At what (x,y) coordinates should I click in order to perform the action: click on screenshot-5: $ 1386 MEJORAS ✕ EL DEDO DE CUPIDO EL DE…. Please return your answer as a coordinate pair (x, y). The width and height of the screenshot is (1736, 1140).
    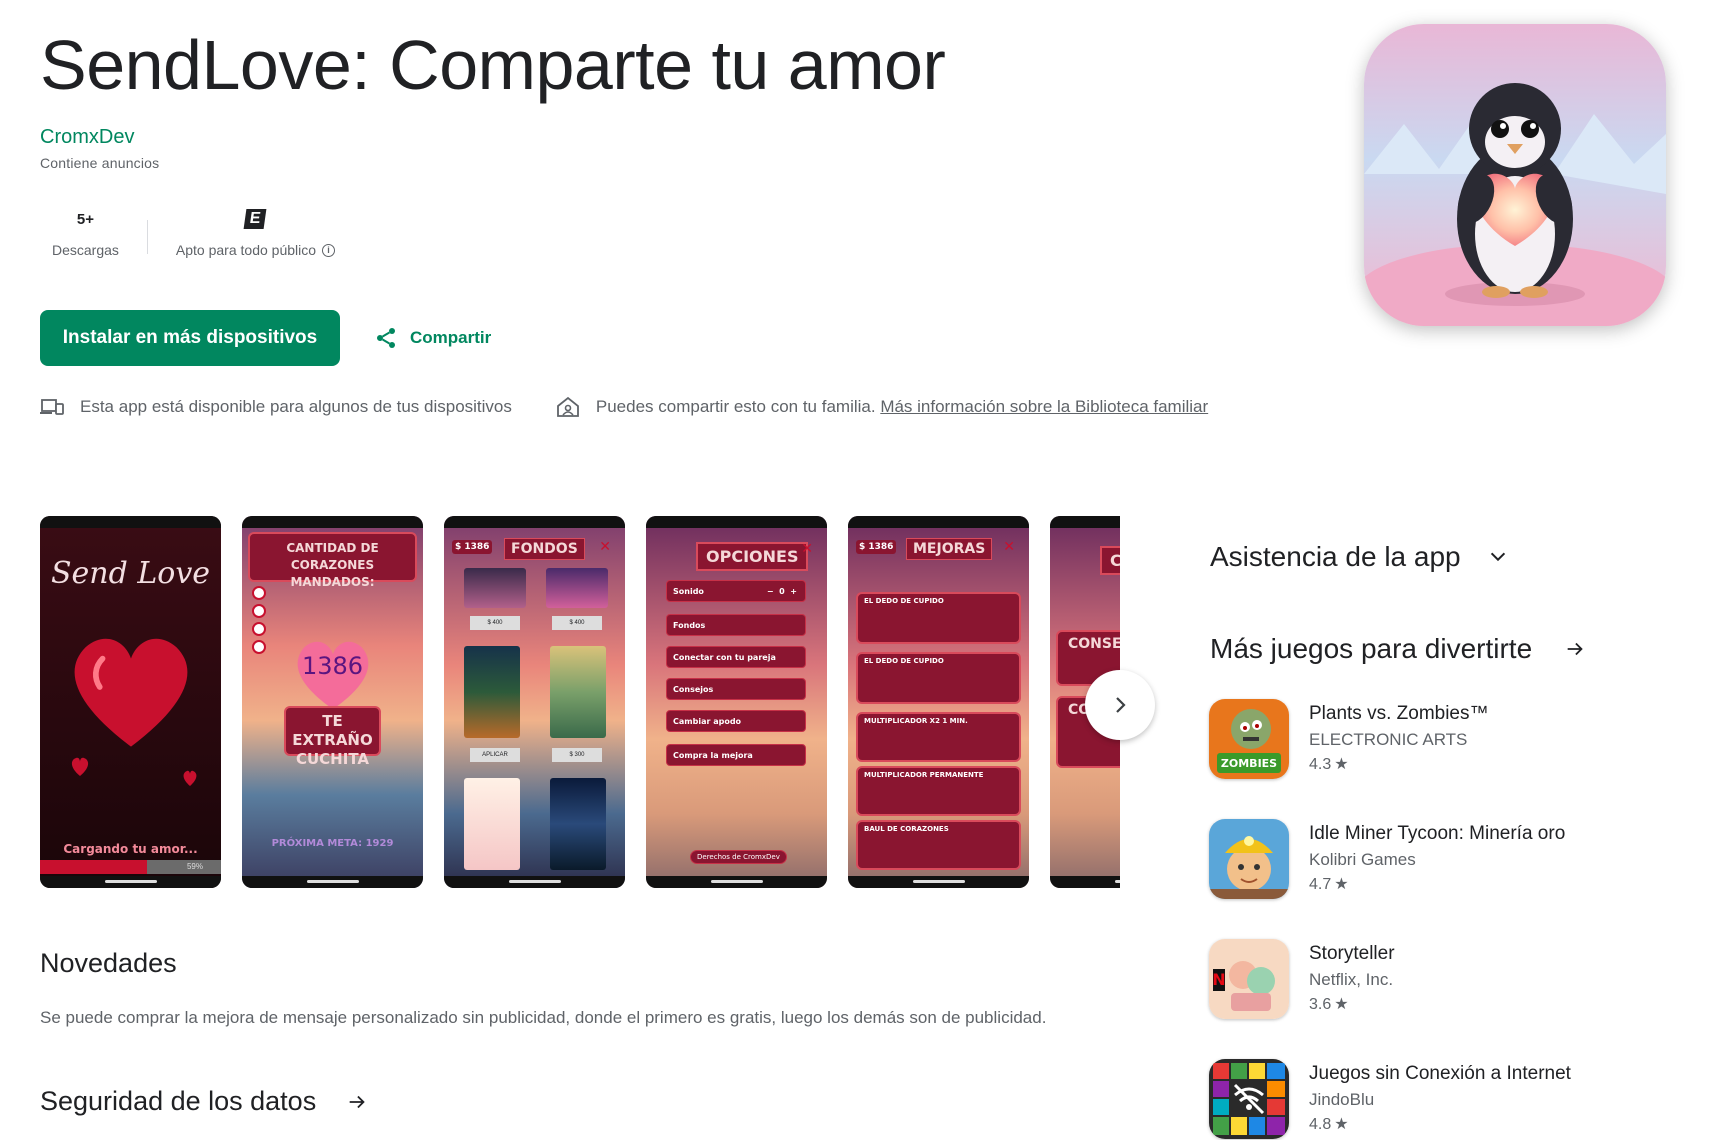
    Looking at the image, I should click on (938, 702).